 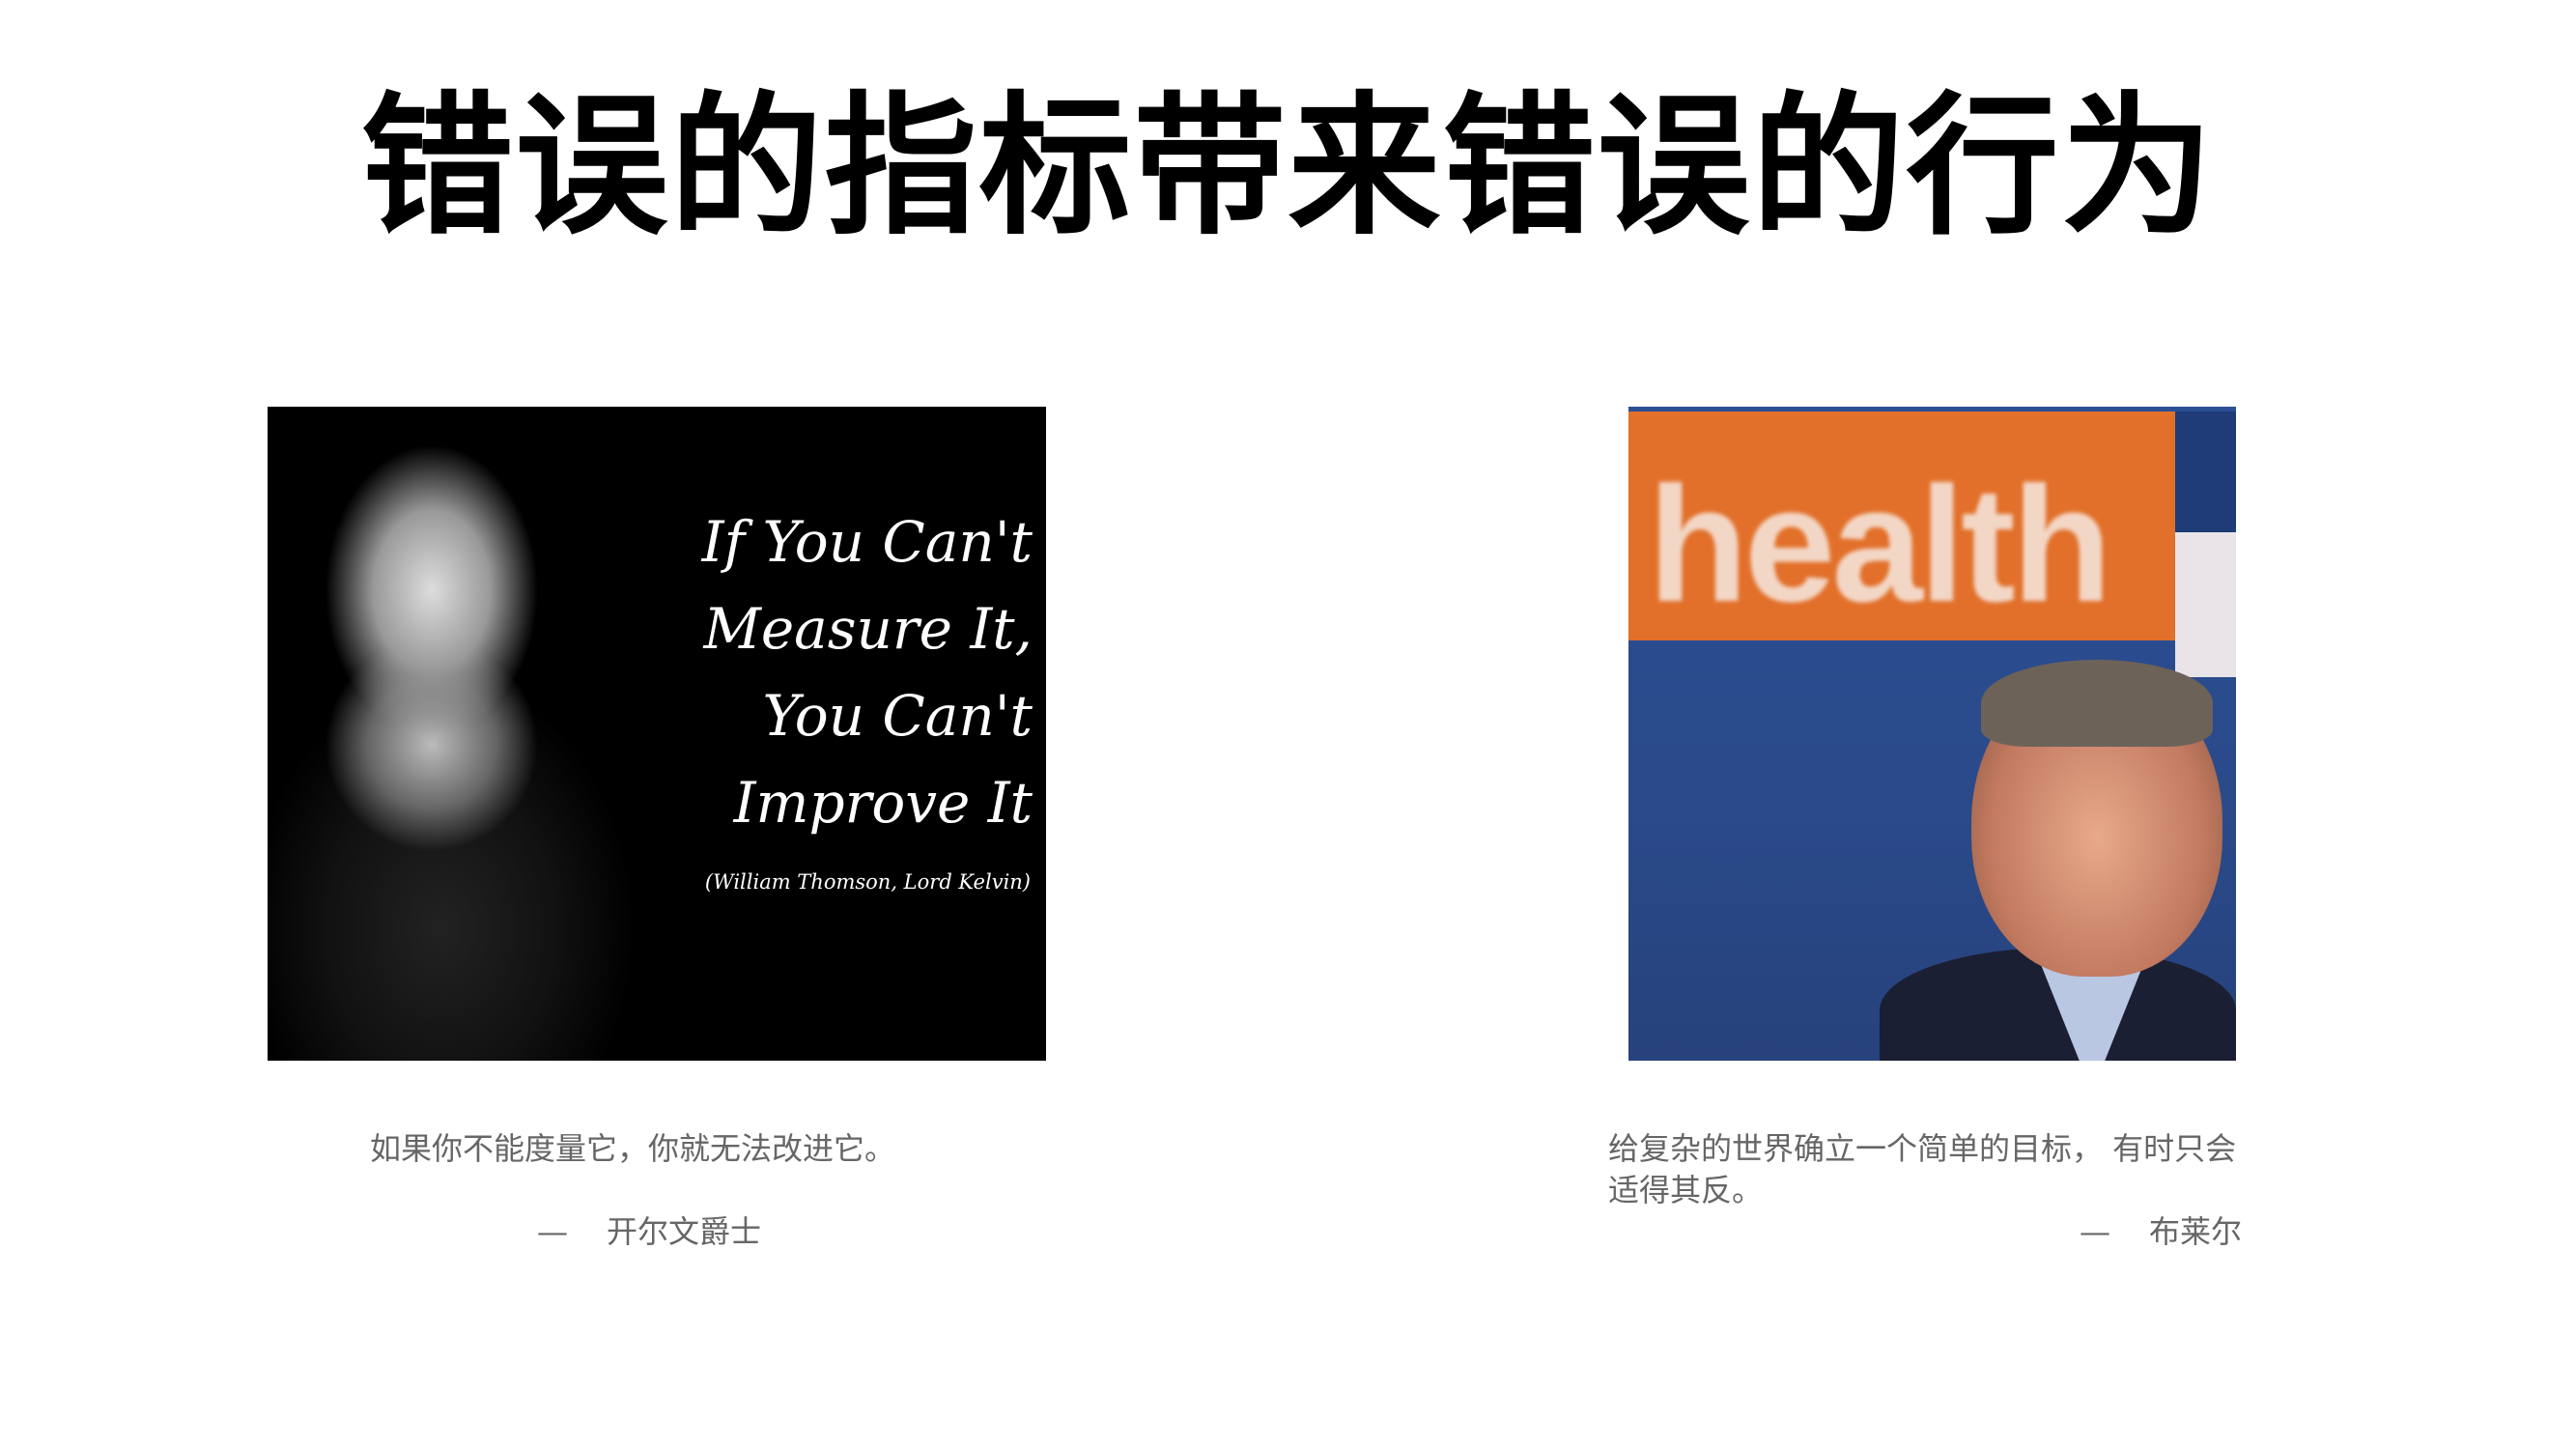 I want to click on health-banner: health, so click(x=1901, y=526).